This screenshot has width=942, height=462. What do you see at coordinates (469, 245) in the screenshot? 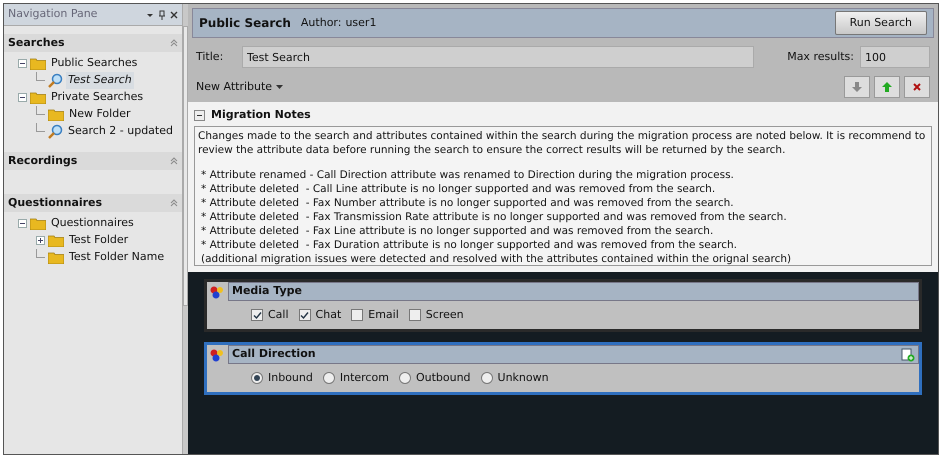
I see `note-line: * Attribute deleted - Fax Duration attribute is no longer supported and was removed from the search.` at bounding box center [469, 245].